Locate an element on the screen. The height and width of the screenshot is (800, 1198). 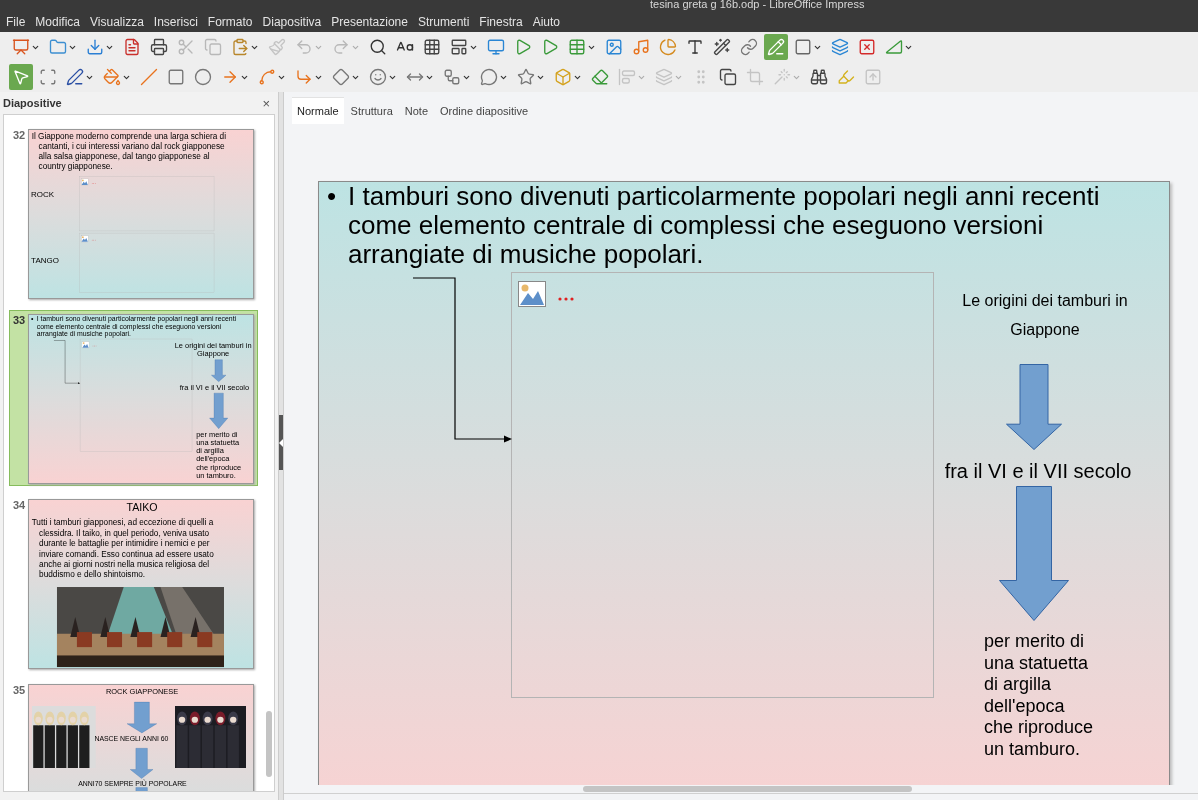
menu-item: Finestra is located at coordinates (501, 22).